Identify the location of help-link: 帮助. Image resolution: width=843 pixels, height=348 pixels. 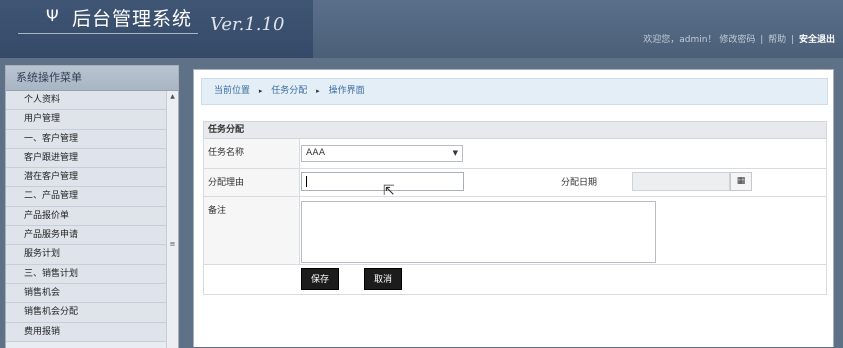
(777, 40).